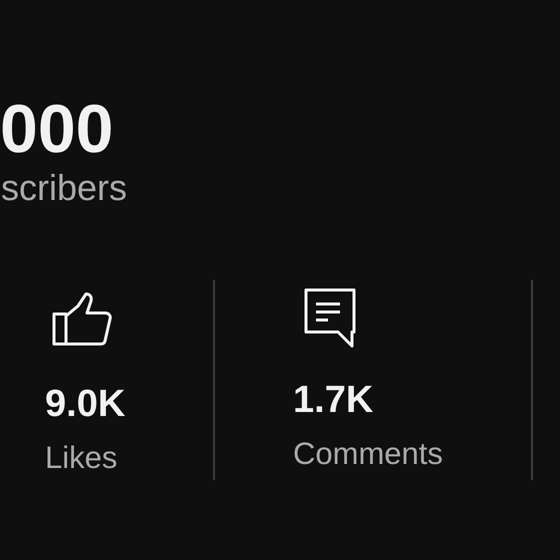  Describe the element at coordinates (64, 188) in the screenshot. I see `subscriber-label: scribers` at that location.